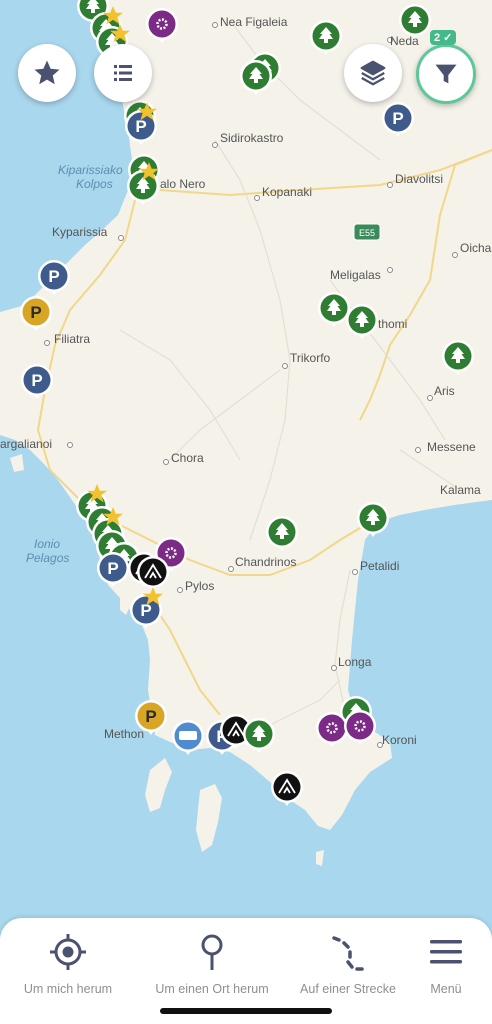  Describe the element at coordinates (444, 391) in the screenshot. I see `place-aris: Aris` at that location.